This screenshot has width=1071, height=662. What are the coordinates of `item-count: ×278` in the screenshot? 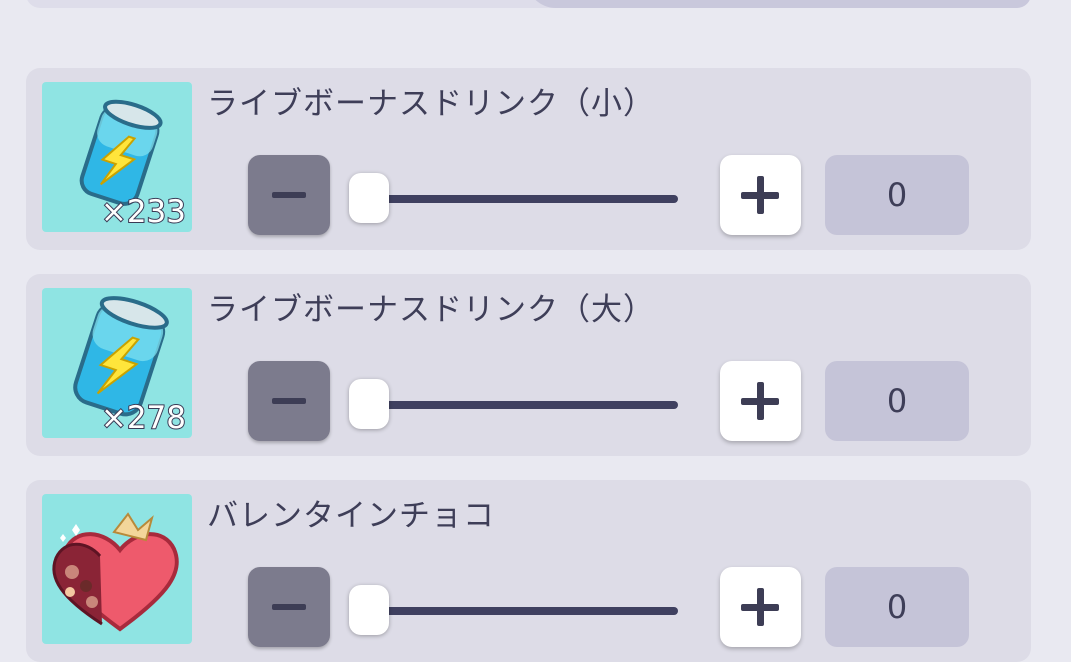 It's located at (143, 418).